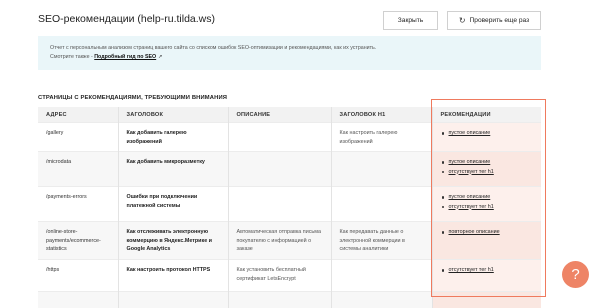 This screenshot has height=308, width=600. What do you see at coordinates (173, 204) in the screenshot?
I see `cell-heading: Ошибки при подключении платежной системы` at bounding box center [173, 204].